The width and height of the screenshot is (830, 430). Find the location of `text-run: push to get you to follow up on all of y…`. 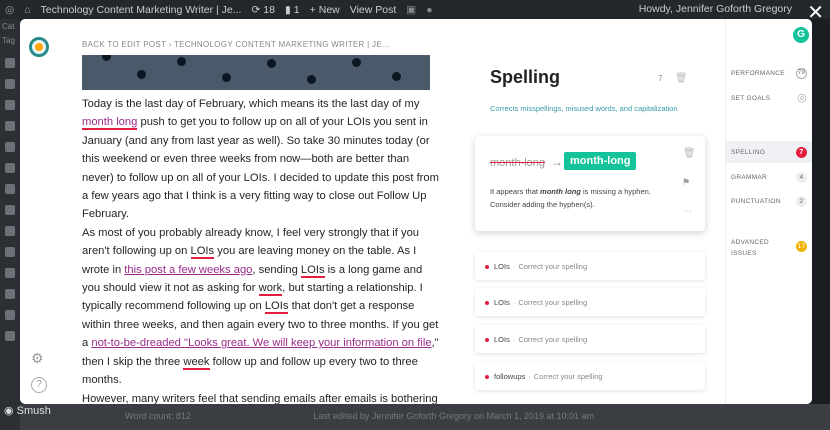

text-run: push to get you to follow up on all of y… is located at coordinates (260, 168).